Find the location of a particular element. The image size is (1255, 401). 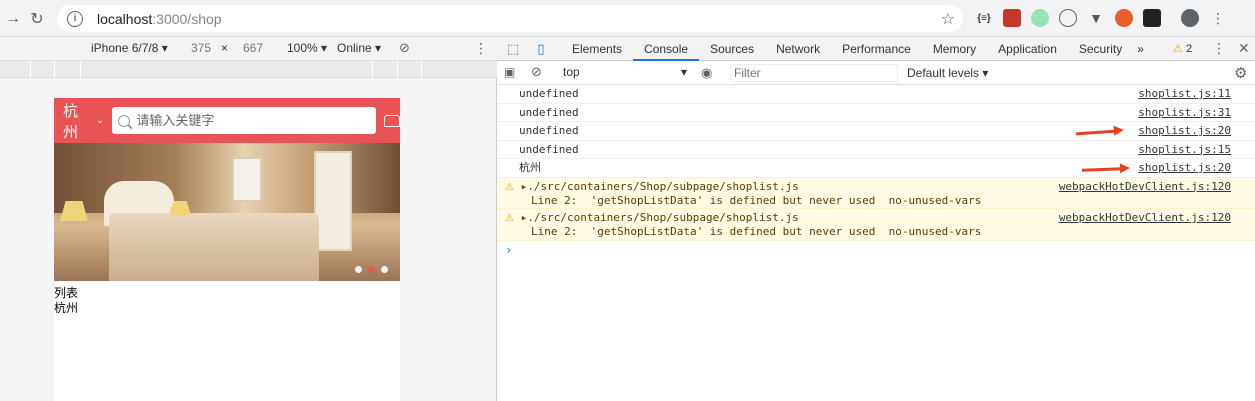

tab-network: Network is located at coordinates (798, 49).